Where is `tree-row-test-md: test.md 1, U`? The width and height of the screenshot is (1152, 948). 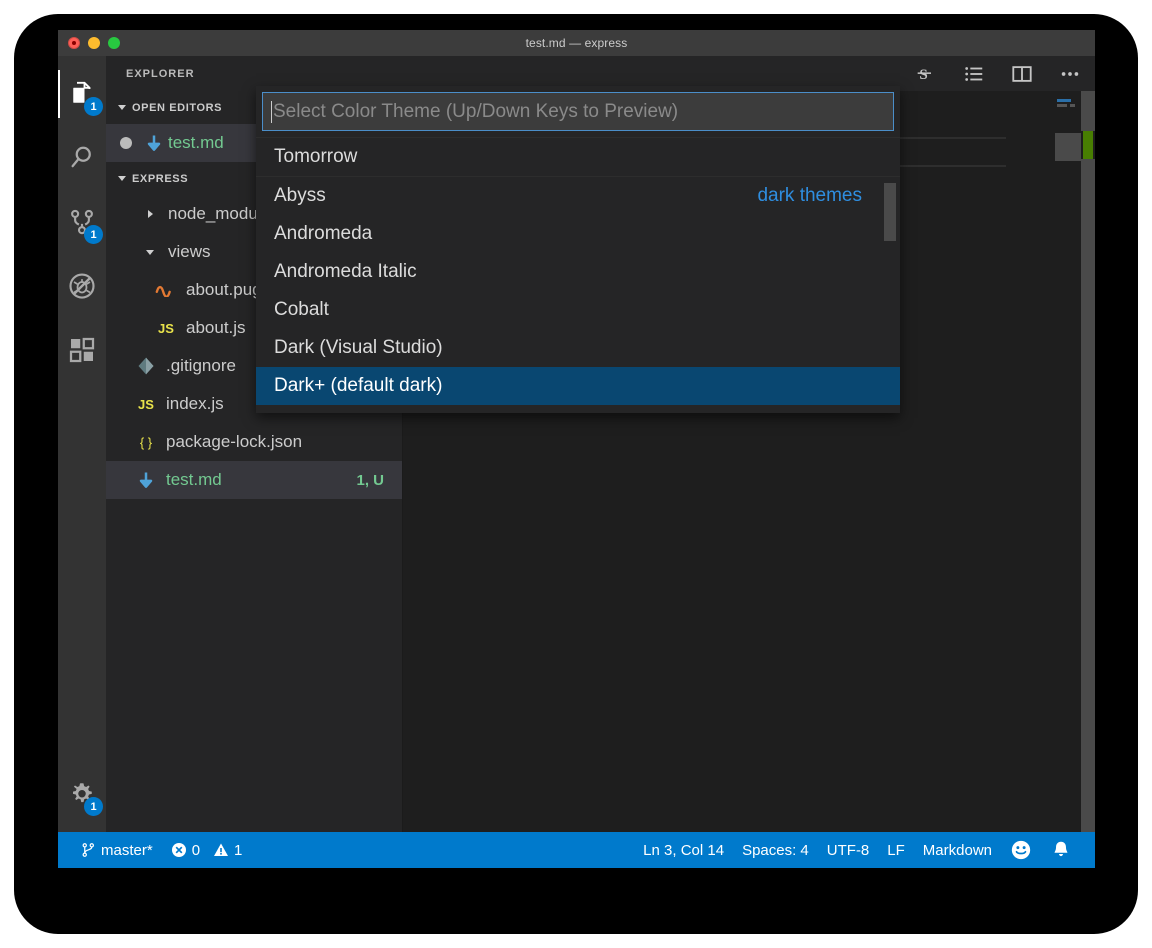
tree-row-test-md: test.md 1, U is located at coordinates (254, 480).